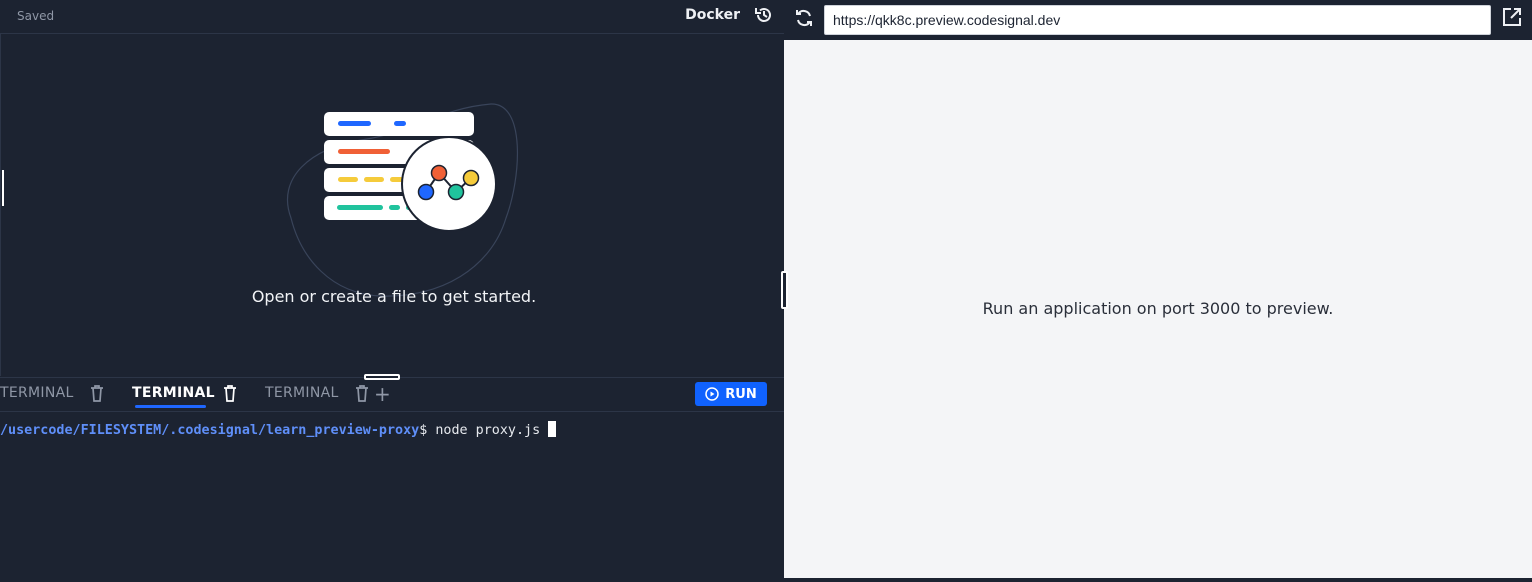 The width and height of the screenshot is (1532, 582). Describe the element at coordinates (392, 17) in the screenshot. I see `editor-header: Saved Docker` at that location.